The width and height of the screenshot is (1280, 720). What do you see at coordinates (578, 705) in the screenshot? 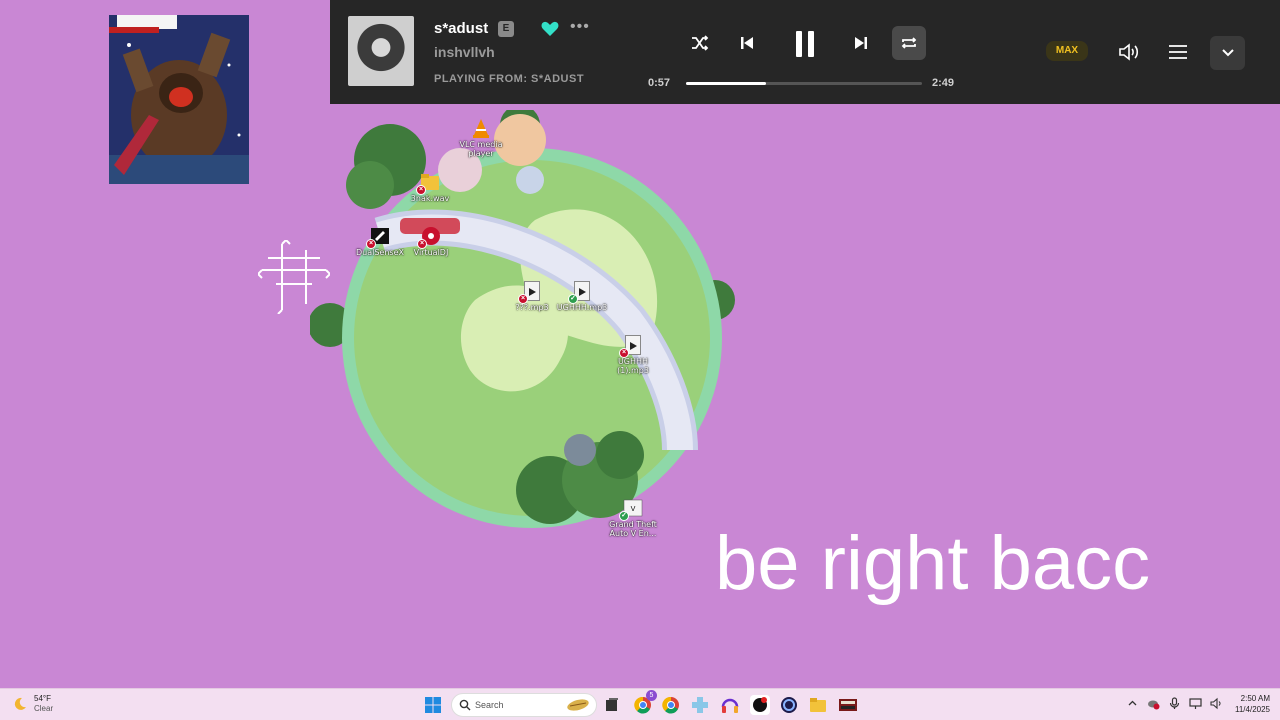
I see `search-highlight-icon` at bounding box center [578, 705].